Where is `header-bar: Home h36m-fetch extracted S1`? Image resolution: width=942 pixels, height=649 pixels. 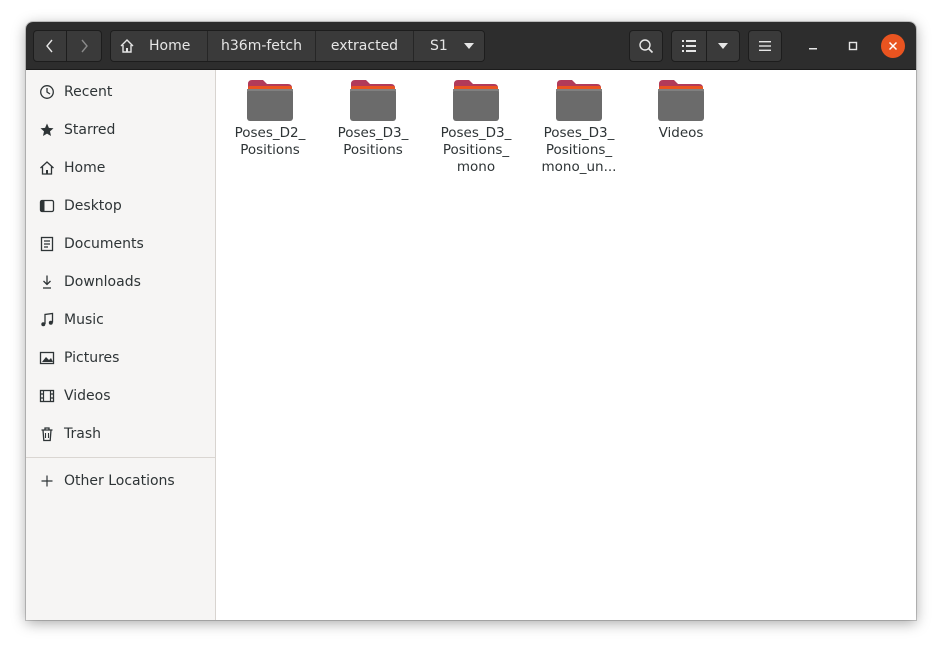
header-bar: Home h36m-fetch extracted S1 is located at coordinates (471, 46).